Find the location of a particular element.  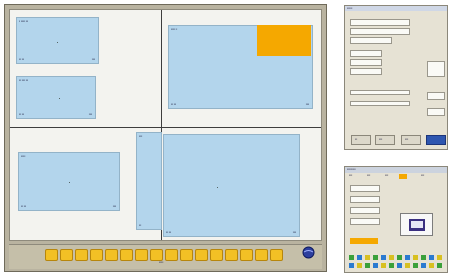

panel-title: ▪▪▪ is located at coordinates (141, 136).